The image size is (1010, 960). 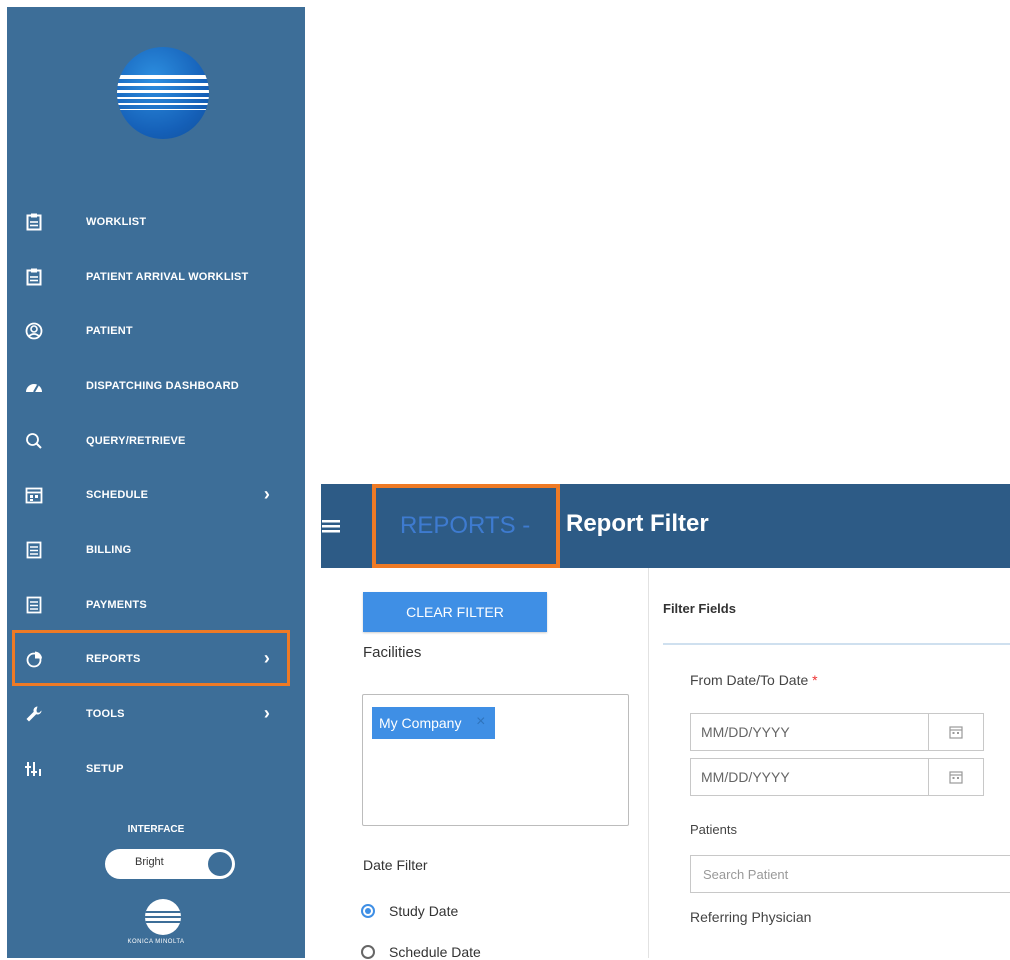 I want to click on referring-physician-label: Referring Physician, so click(x=751, y=917).